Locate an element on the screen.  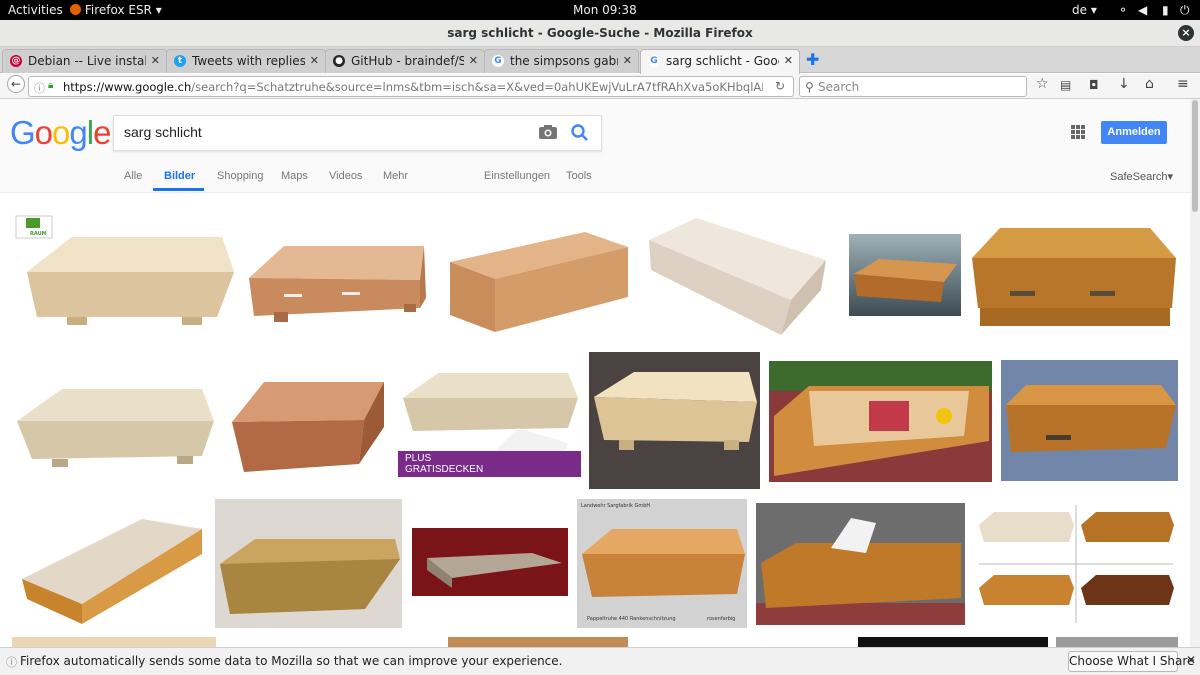
safesearch-label: SafeSearch is located at coordinates (1139, 177).